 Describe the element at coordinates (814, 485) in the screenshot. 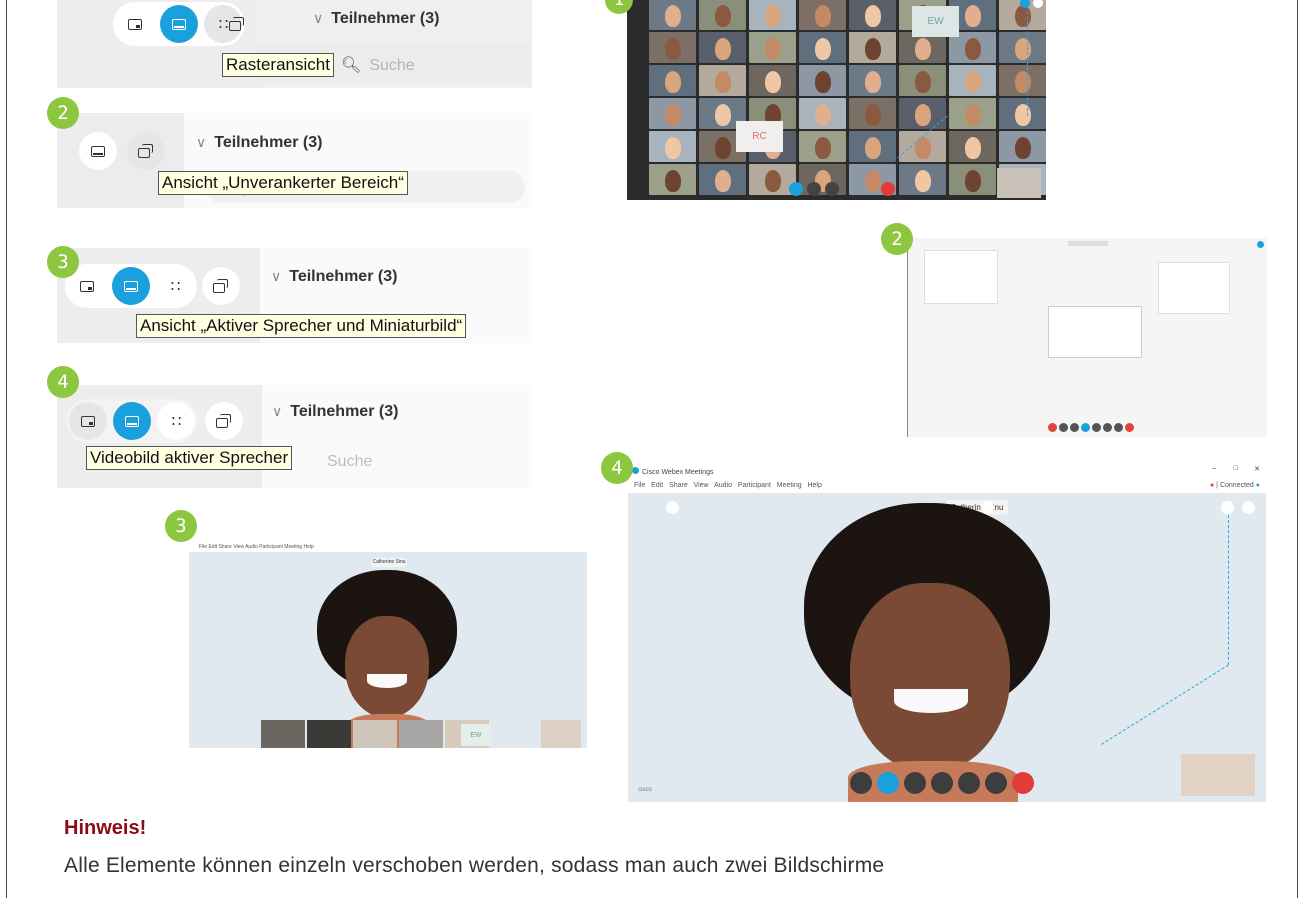

I see `menu-help: Help` at that location.